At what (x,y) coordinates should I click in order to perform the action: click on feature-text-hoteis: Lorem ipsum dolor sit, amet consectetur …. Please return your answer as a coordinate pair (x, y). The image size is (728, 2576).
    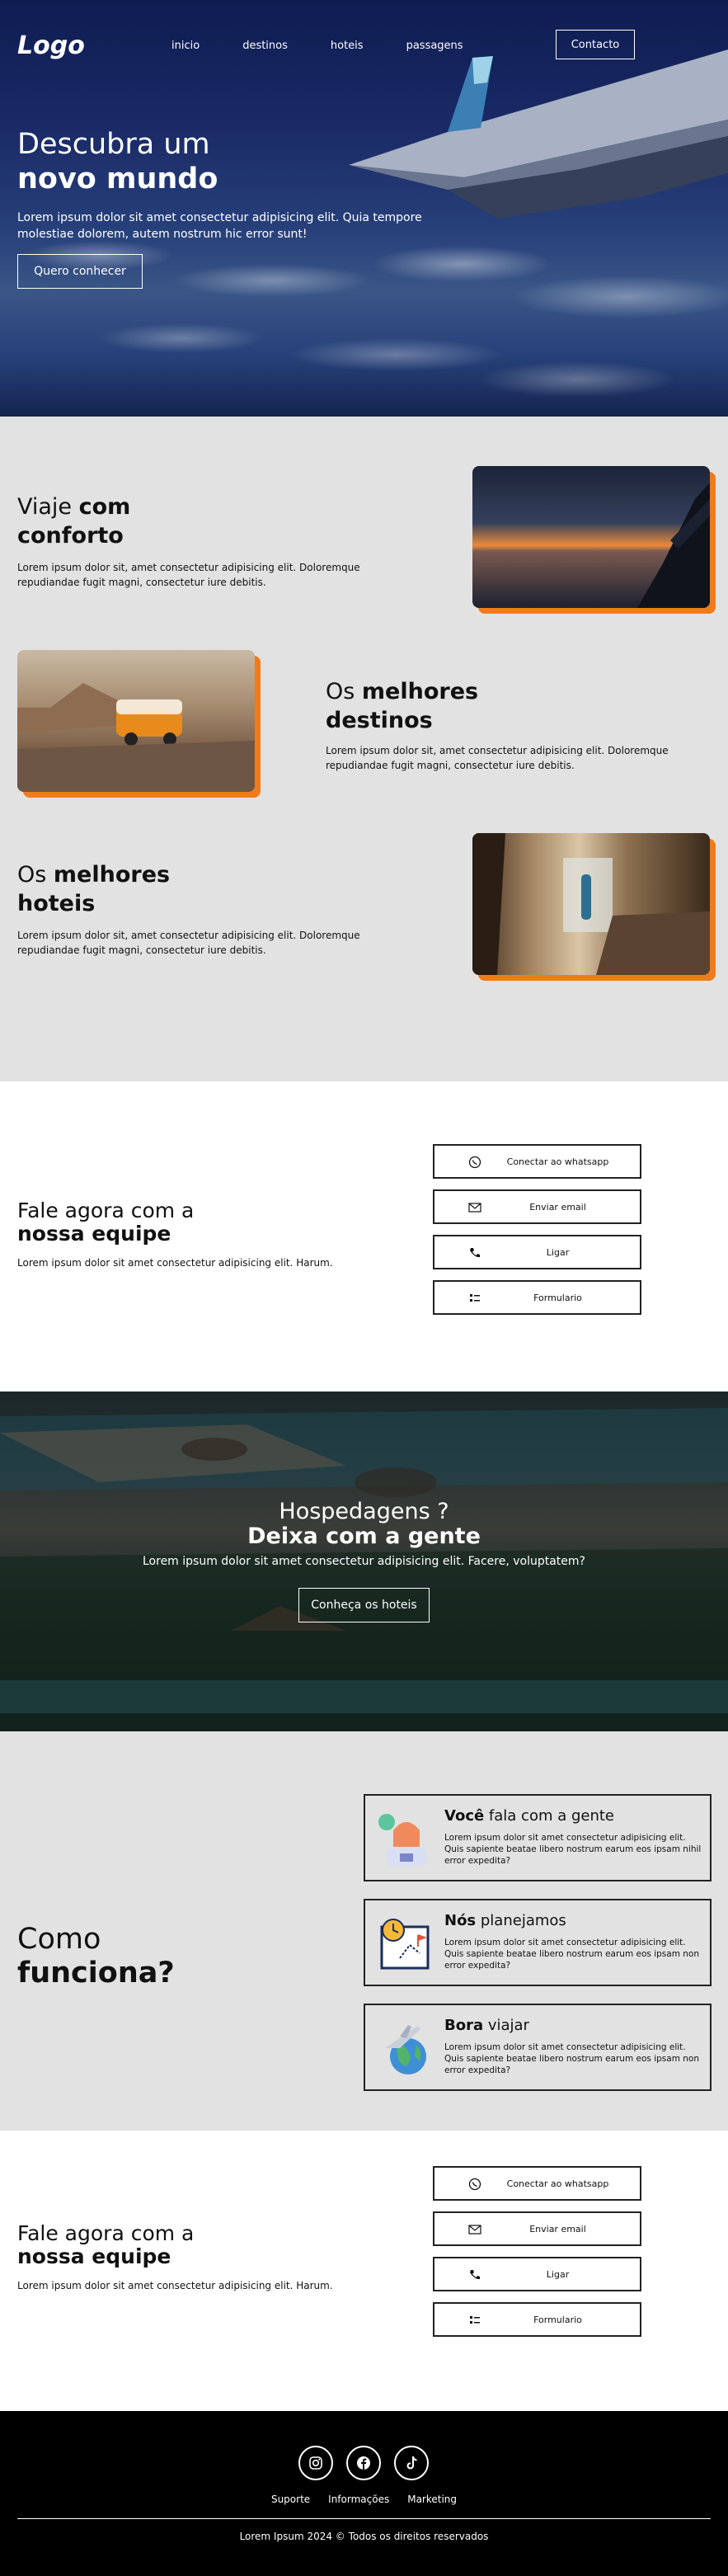
    Looking at the image, I should click on (188, 943).